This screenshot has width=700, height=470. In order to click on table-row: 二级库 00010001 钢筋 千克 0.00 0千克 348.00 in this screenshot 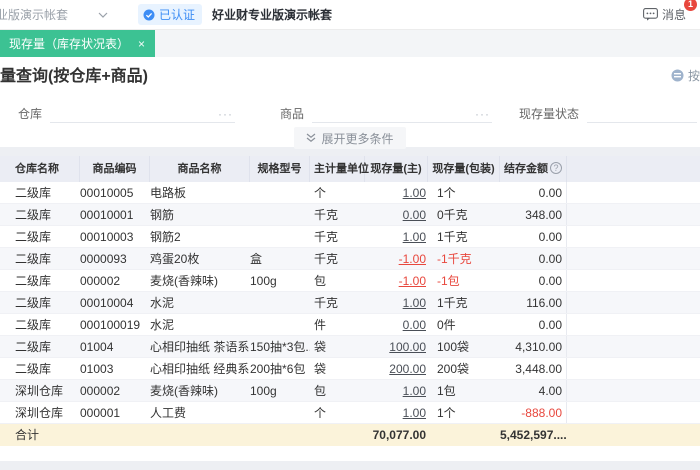, I will do `click(350, 215)`.